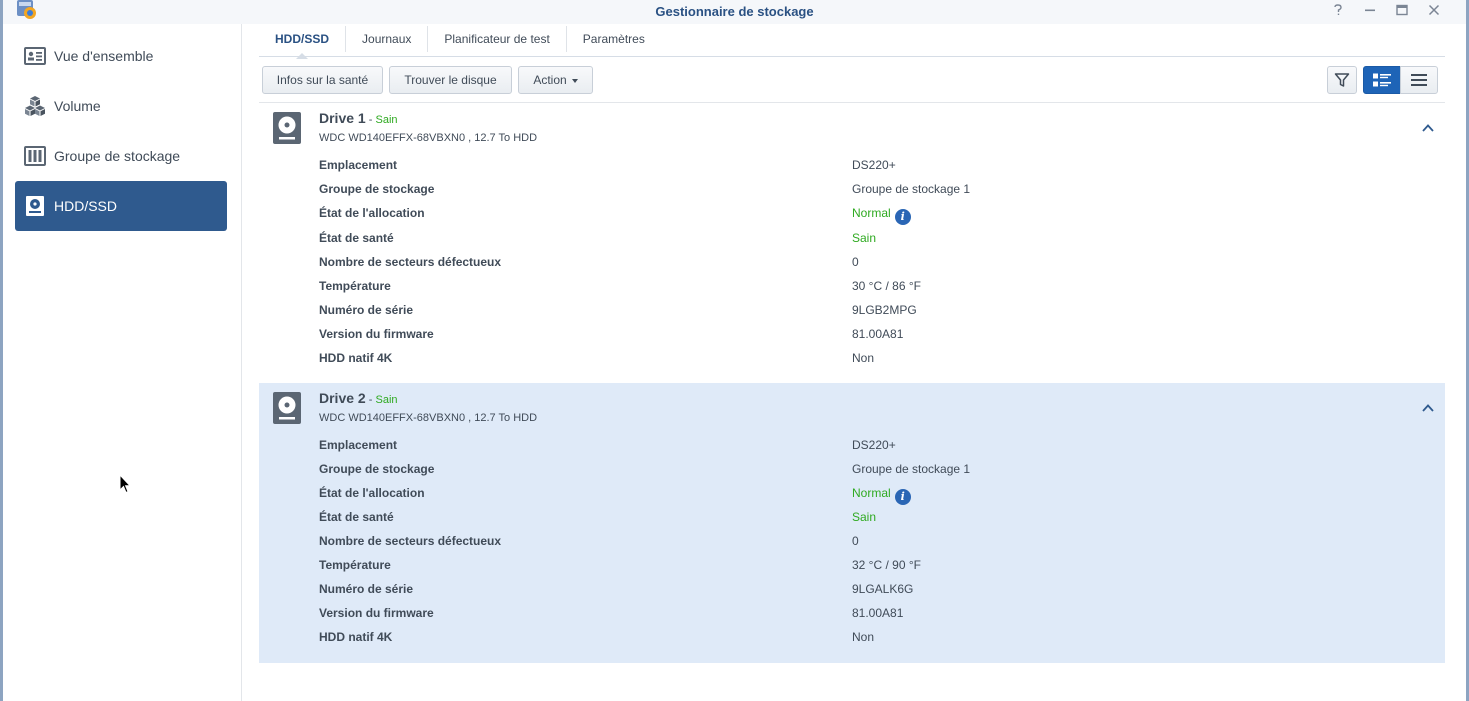 The image size is (1469, 701). I want to click on detail-row-firmware-version: Version du firmware 81.00A81, so click(869, 339).